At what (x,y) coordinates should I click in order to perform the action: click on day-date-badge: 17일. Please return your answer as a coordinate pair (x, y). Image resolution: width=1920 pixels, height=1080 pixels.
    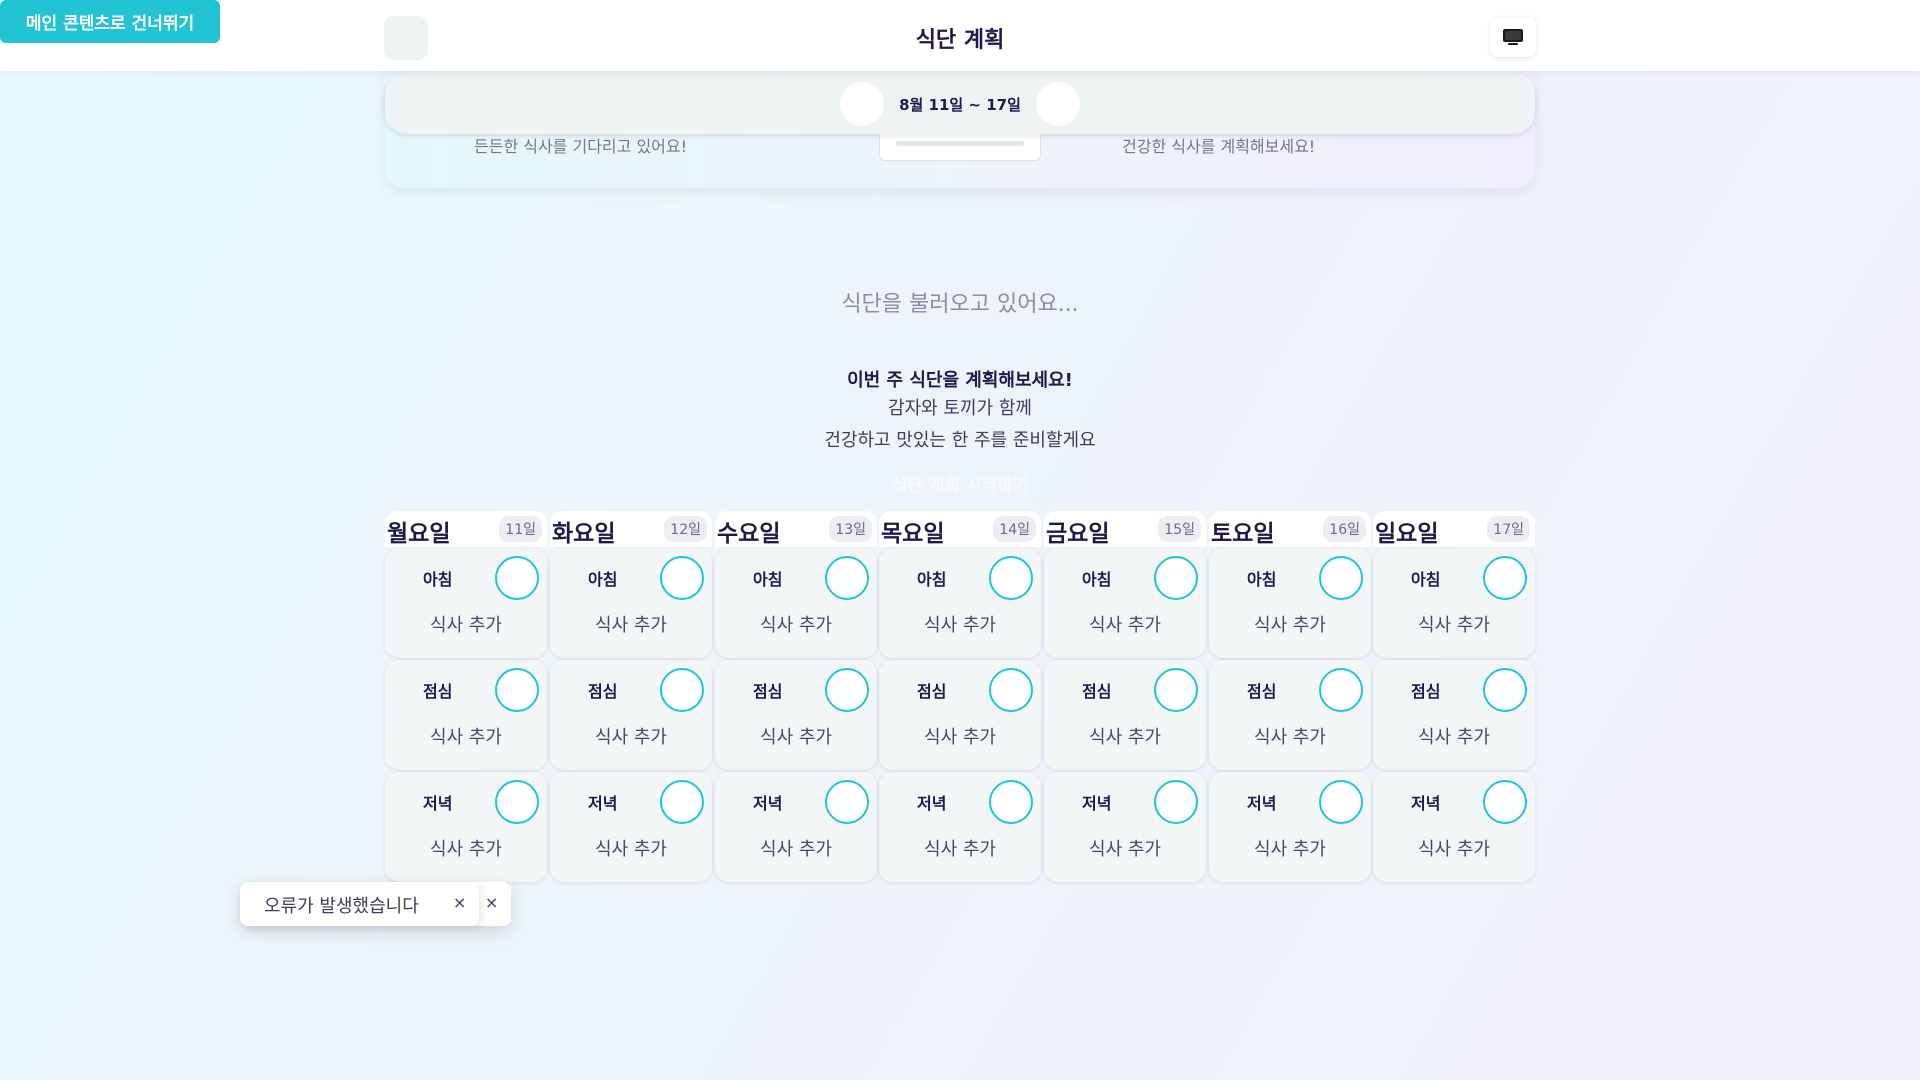
    Looking at the image, I should click on (1508, 529).